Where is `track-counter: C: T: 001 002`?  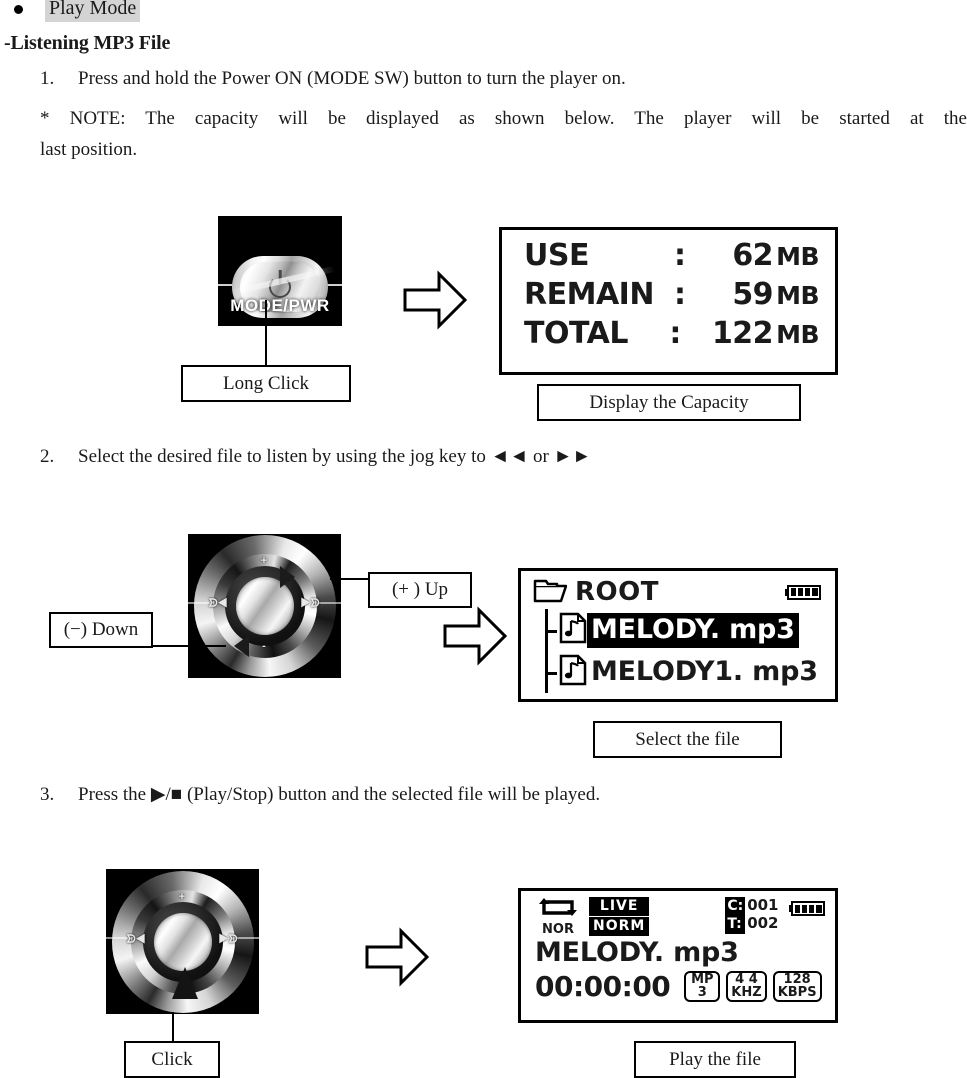
track-counter: C: T: 001 002 is located at coordinates (775, 915).